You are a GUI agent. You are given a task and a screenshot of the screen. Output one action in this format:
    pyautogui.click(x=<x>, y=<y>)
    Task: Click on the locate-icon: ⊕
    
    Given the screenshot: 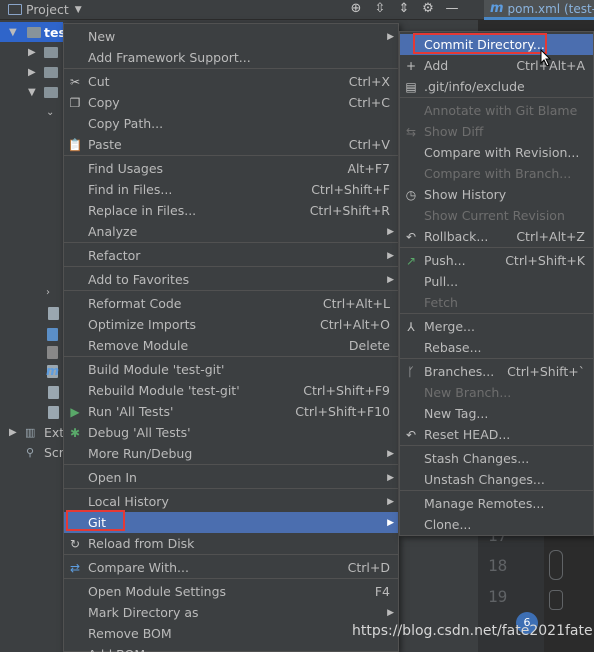 What is the action you would take?
    pyautogui.click(x=356, y=9)
    